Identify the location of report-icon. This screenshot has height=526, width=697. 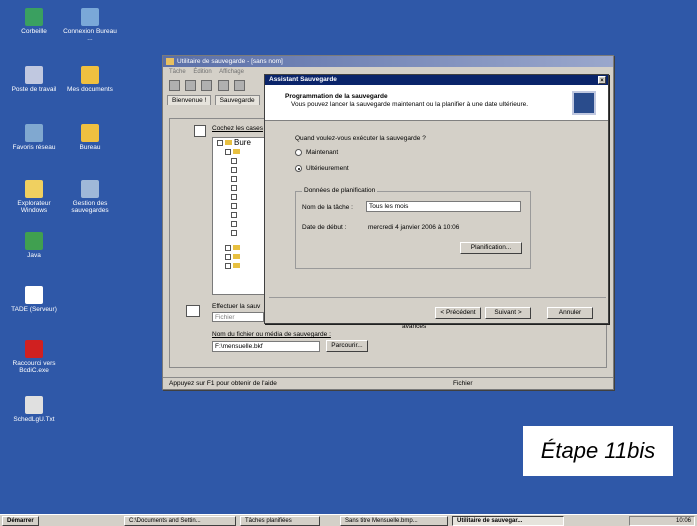
(223, 85).